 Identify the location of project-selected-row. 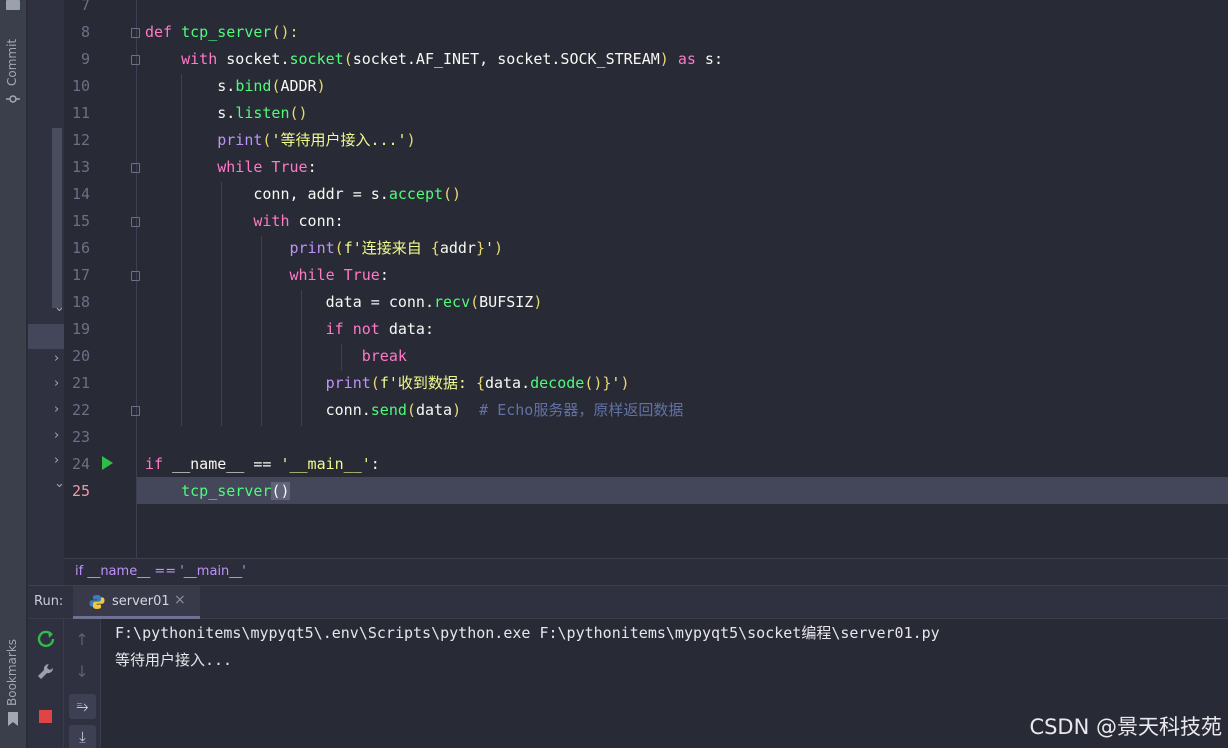
(46, 336).